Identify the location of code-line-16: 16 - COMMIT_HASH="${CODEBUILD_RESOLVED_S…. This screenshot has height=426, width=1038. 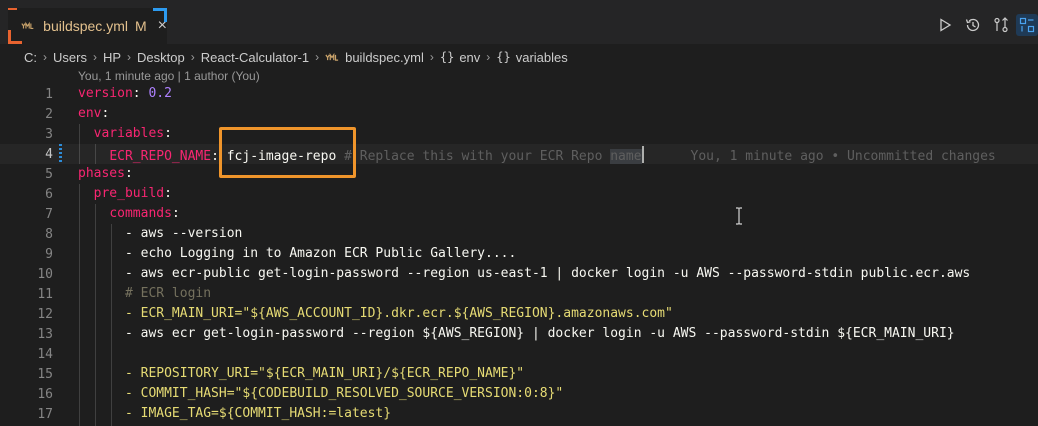
(519, 394).